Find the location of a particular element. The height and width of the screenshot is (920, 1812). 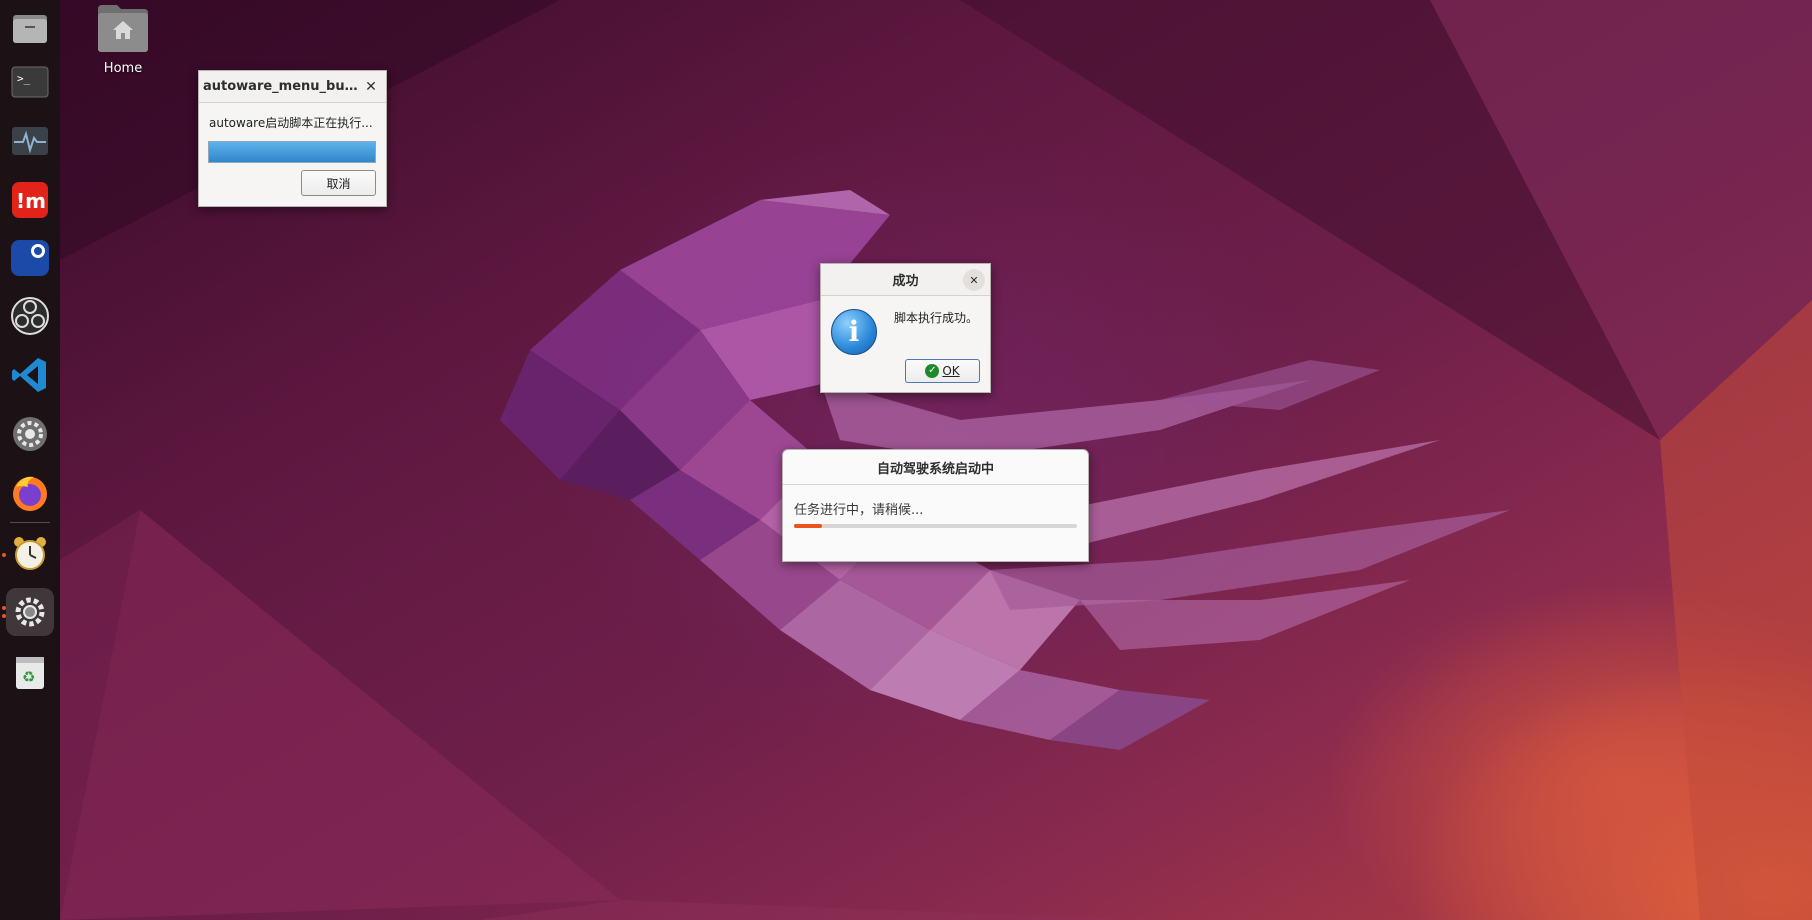

alarm-clock-icon is located at coordinates (30, 553).